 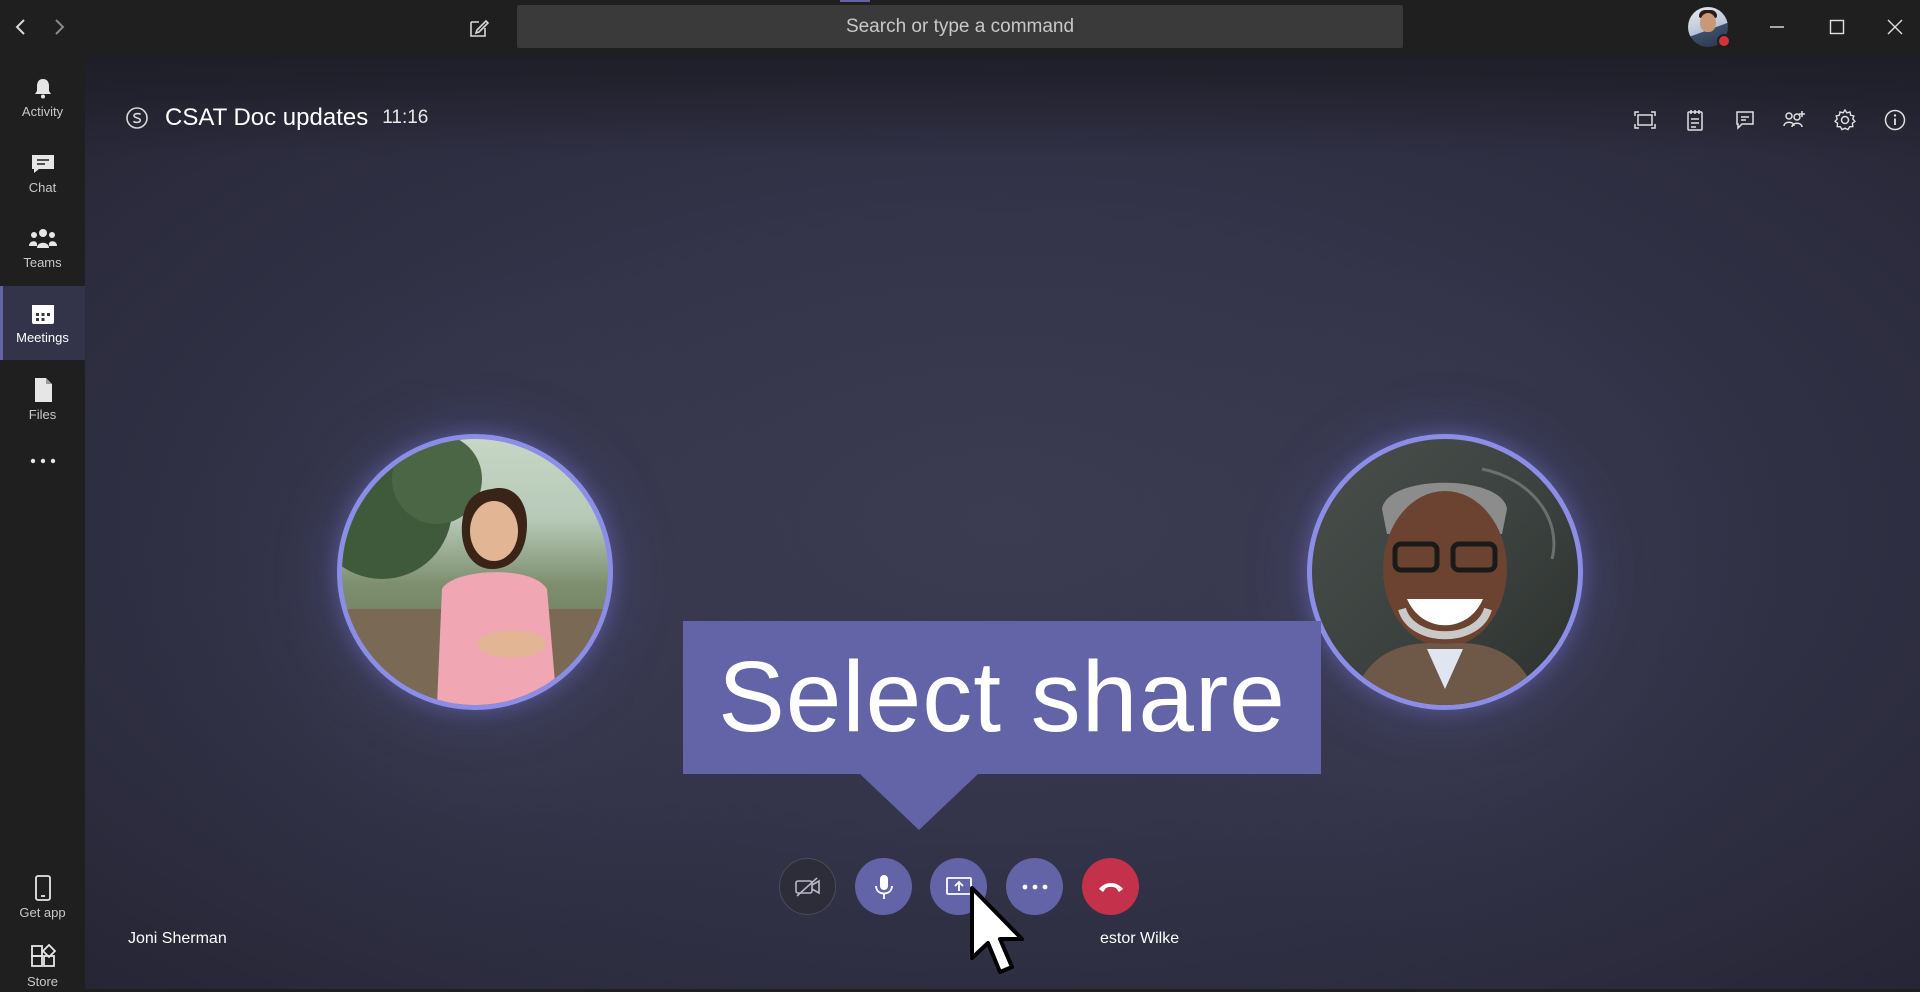 I want to click on meeting-header: CSAT Doc updates 11:16, so click(x=276, y=118).